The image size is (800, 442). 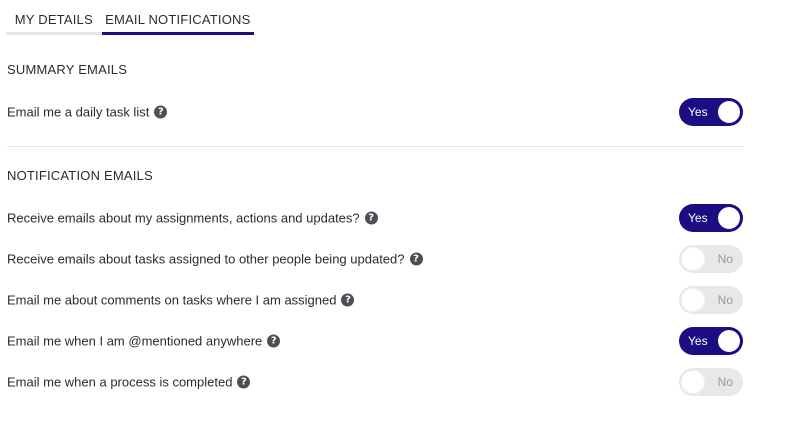 I want to click on tab-bar: MY DETAILS EMAIL NOTIFICATIONS, so click(x=130, y=17).